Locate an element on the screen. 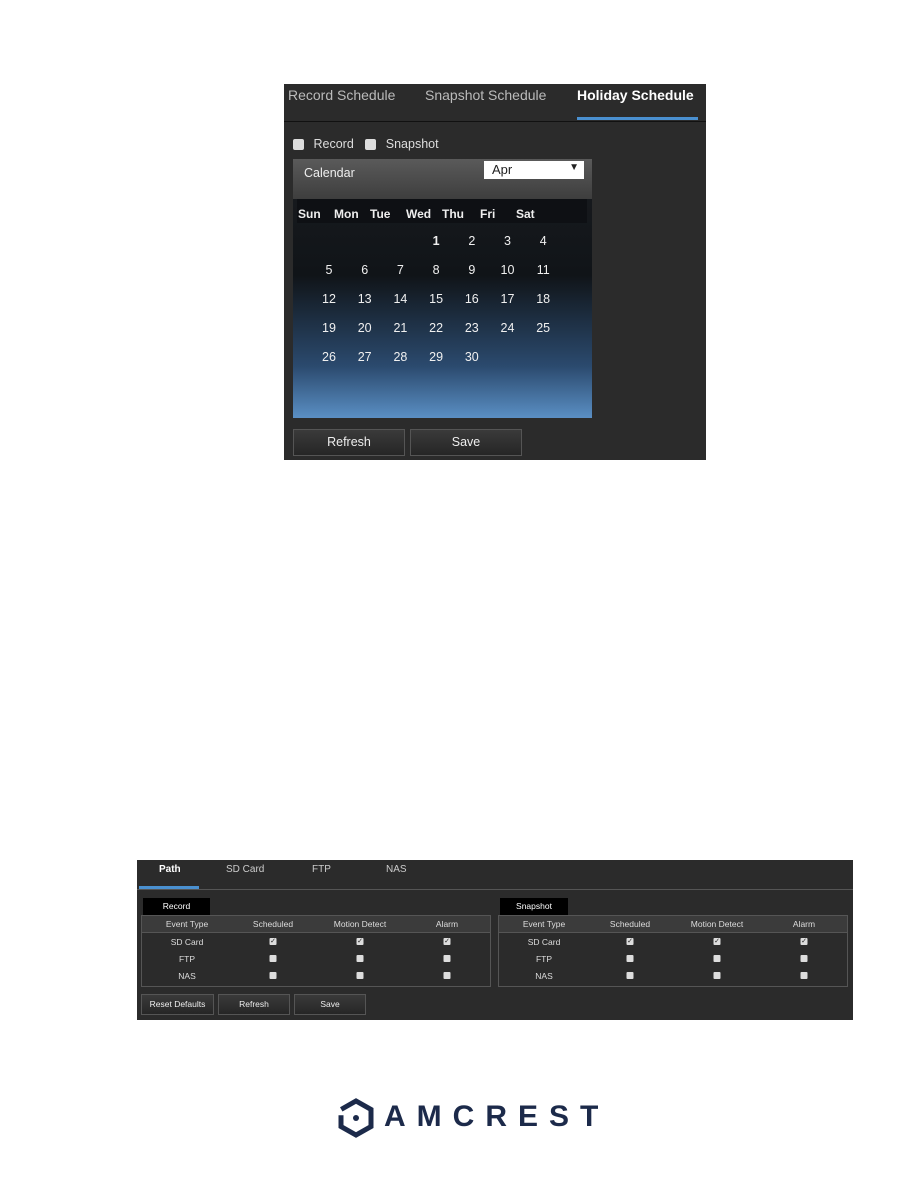 The height and width of the screenshot is (1188, 918). calendar-day: 7 is located at coordinates (400, 270).